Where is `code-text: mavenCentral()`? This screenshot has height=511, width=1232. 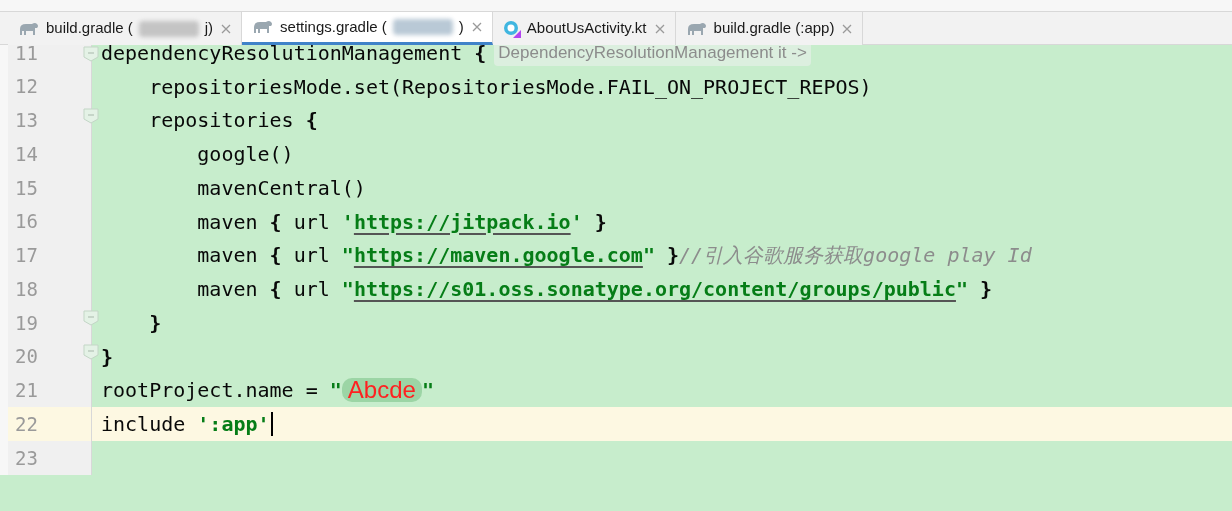
code-text: mavenCentral() is located at coordinates (281, 188).